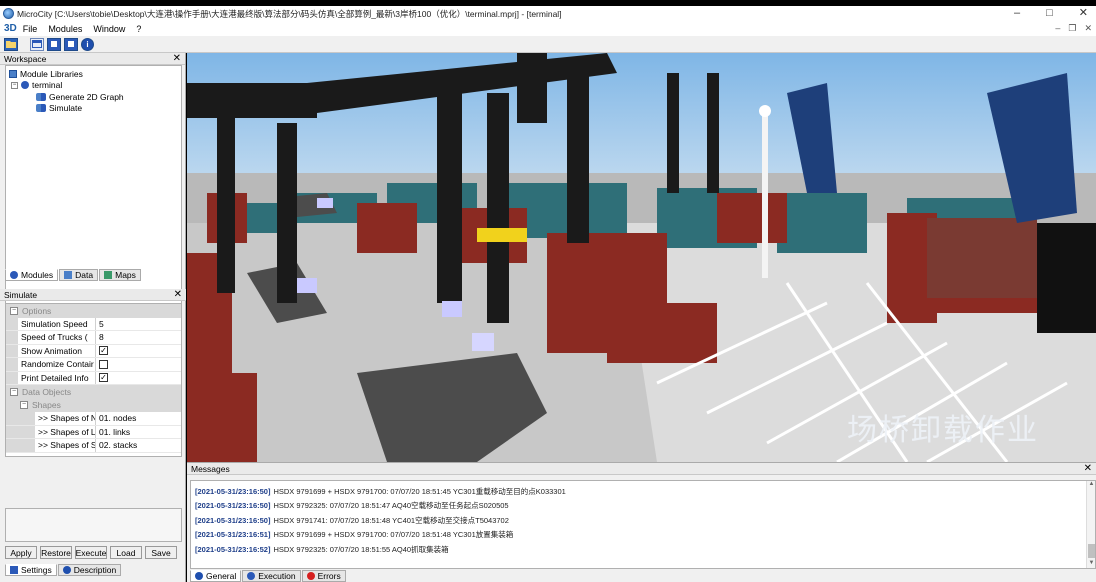 This screenshot has height=582, width=1096. Describe the element at coordinates (13, 73) in the screenshot. I see `library-icon` at that location.